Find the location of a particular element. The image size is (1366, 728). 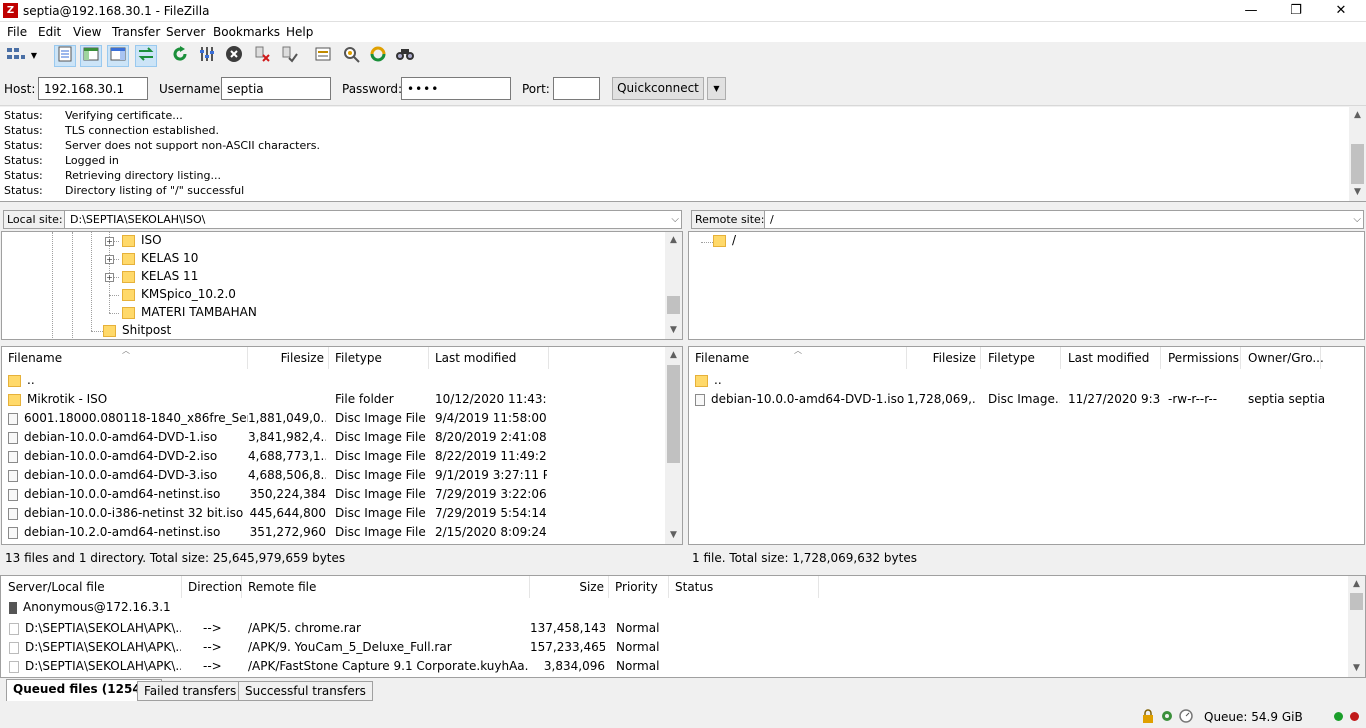

toggle-queue-icon is located at coordinates (146, 56).